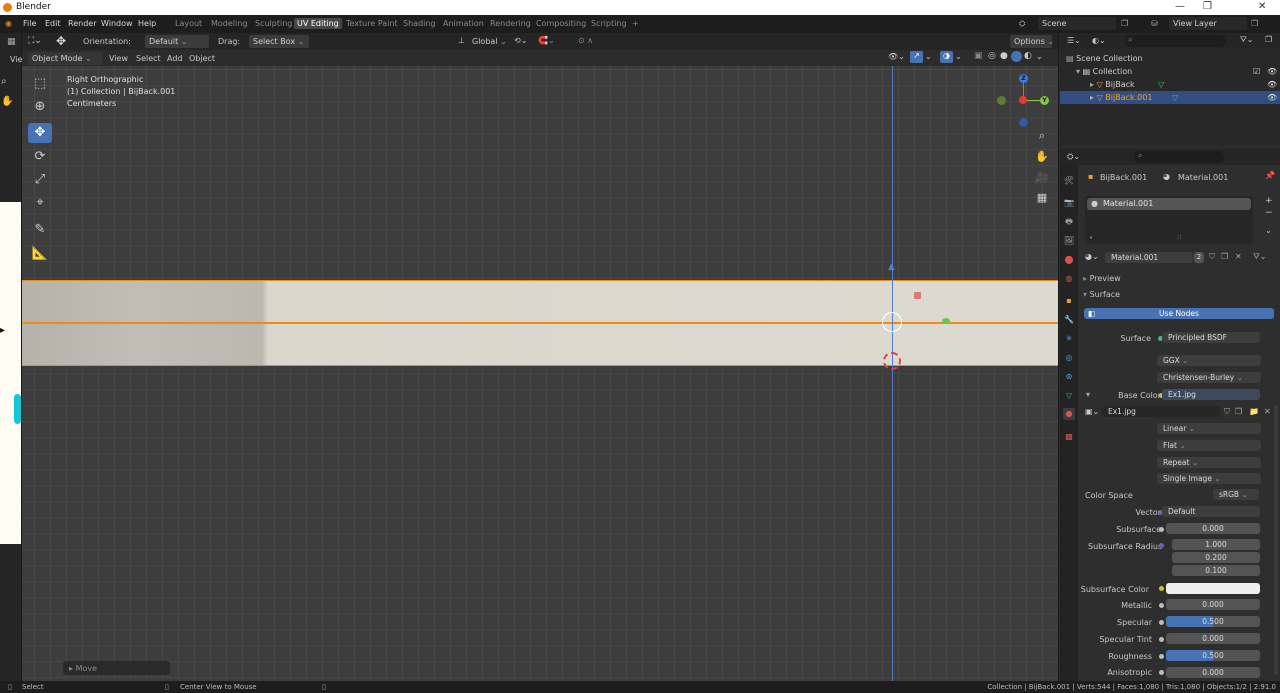 This screenshot has height=693, width=1280. Describe the element at coordinates (1272, 84) in the screenshot. I see `bijback-visibility-icon: 👁` at that location.